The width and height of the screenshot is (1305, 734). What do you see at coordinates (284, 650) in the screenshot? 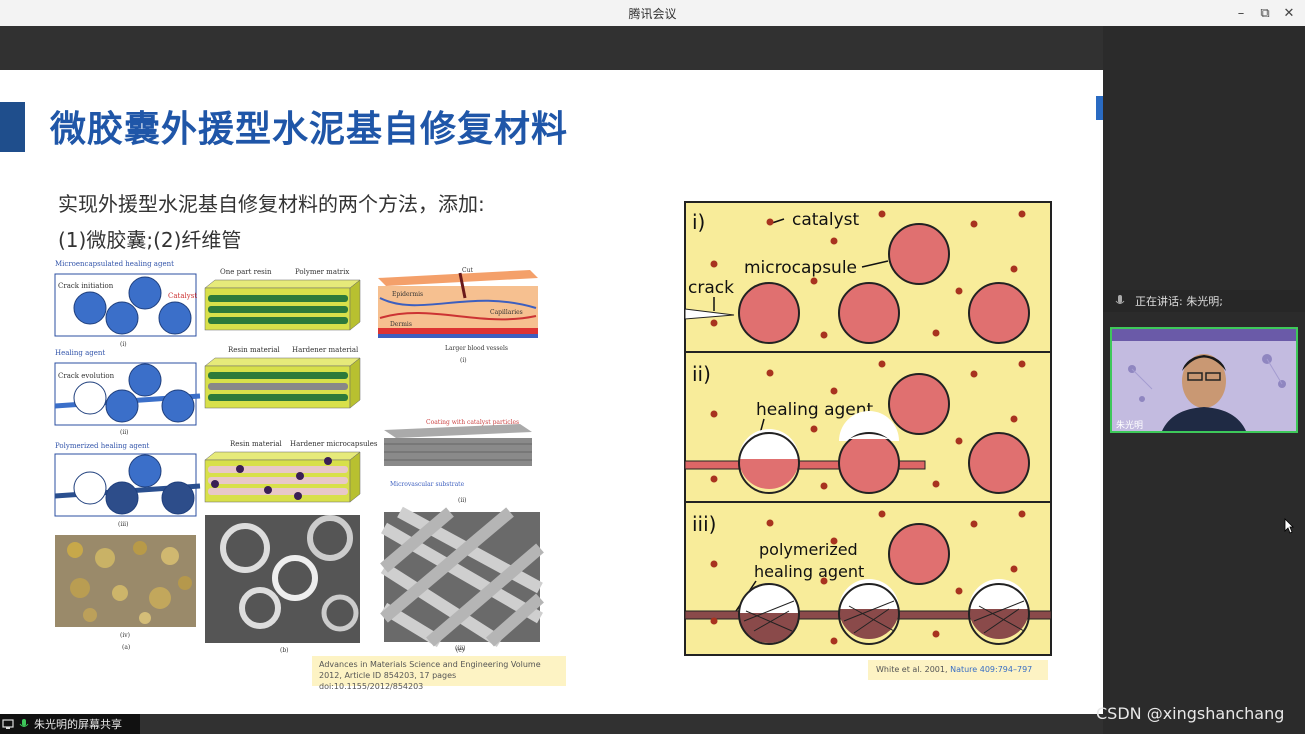
I see `fig-label: (b)` at bounding box center [284, 650].